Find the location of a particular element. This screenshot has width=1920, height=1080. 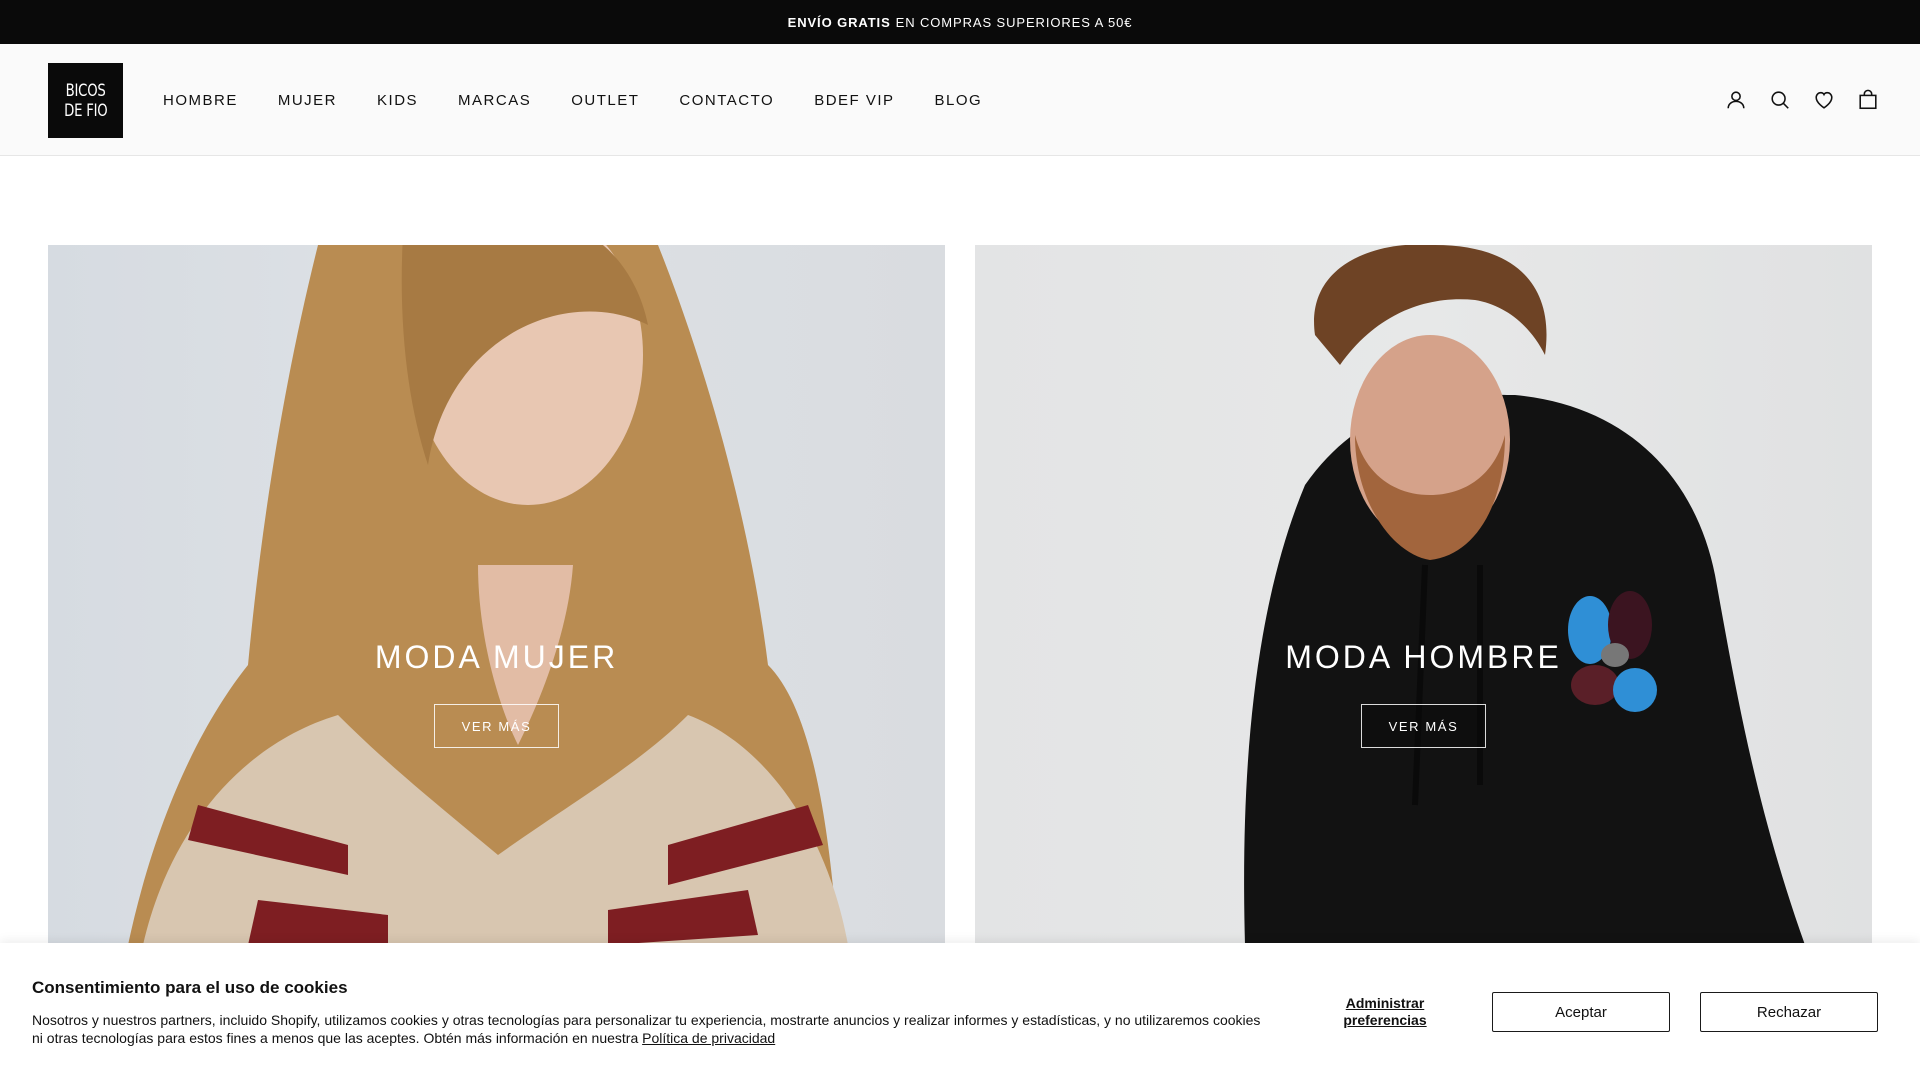

hero-men-button: VER MÁS is located at coordinates (1423, 726).